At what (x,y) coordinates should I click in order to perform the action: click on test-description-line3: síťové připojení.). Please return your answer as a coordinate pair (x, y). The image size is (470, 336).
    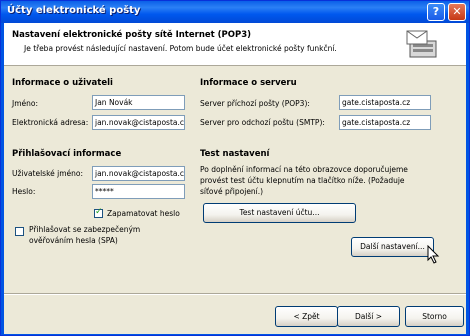
    Looking at the image, I should click on (232, 191).